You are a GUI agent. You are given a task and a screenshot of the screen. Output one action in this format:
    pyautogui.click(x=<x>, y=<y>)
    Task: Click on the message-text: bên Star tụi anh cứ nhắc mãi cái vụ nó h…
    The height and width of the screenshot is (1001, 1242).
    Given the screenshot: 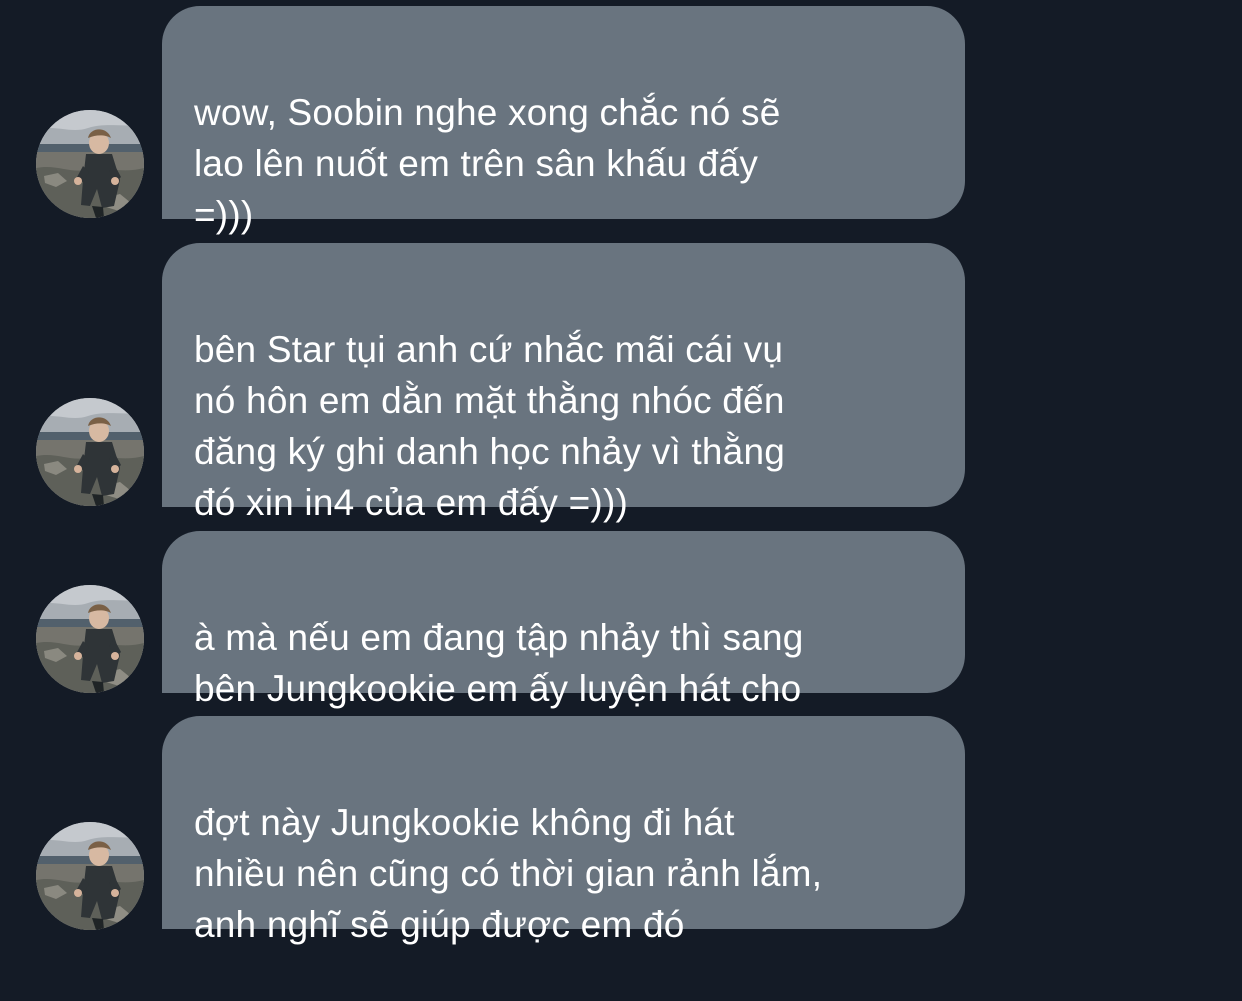 What is the action you would take?
    pyautogui.click(x=490, y=426)
    